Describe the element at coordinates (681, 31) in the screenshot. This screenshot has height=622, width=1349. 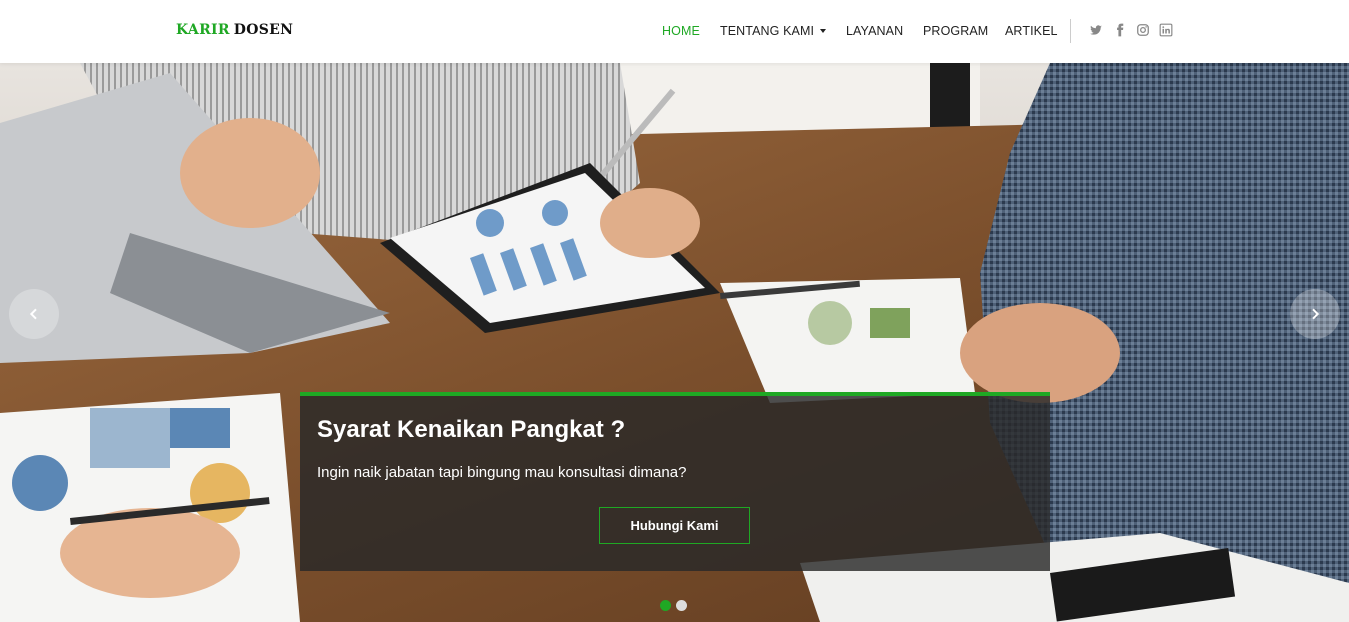
I see `nav-home: HOME` at that location.